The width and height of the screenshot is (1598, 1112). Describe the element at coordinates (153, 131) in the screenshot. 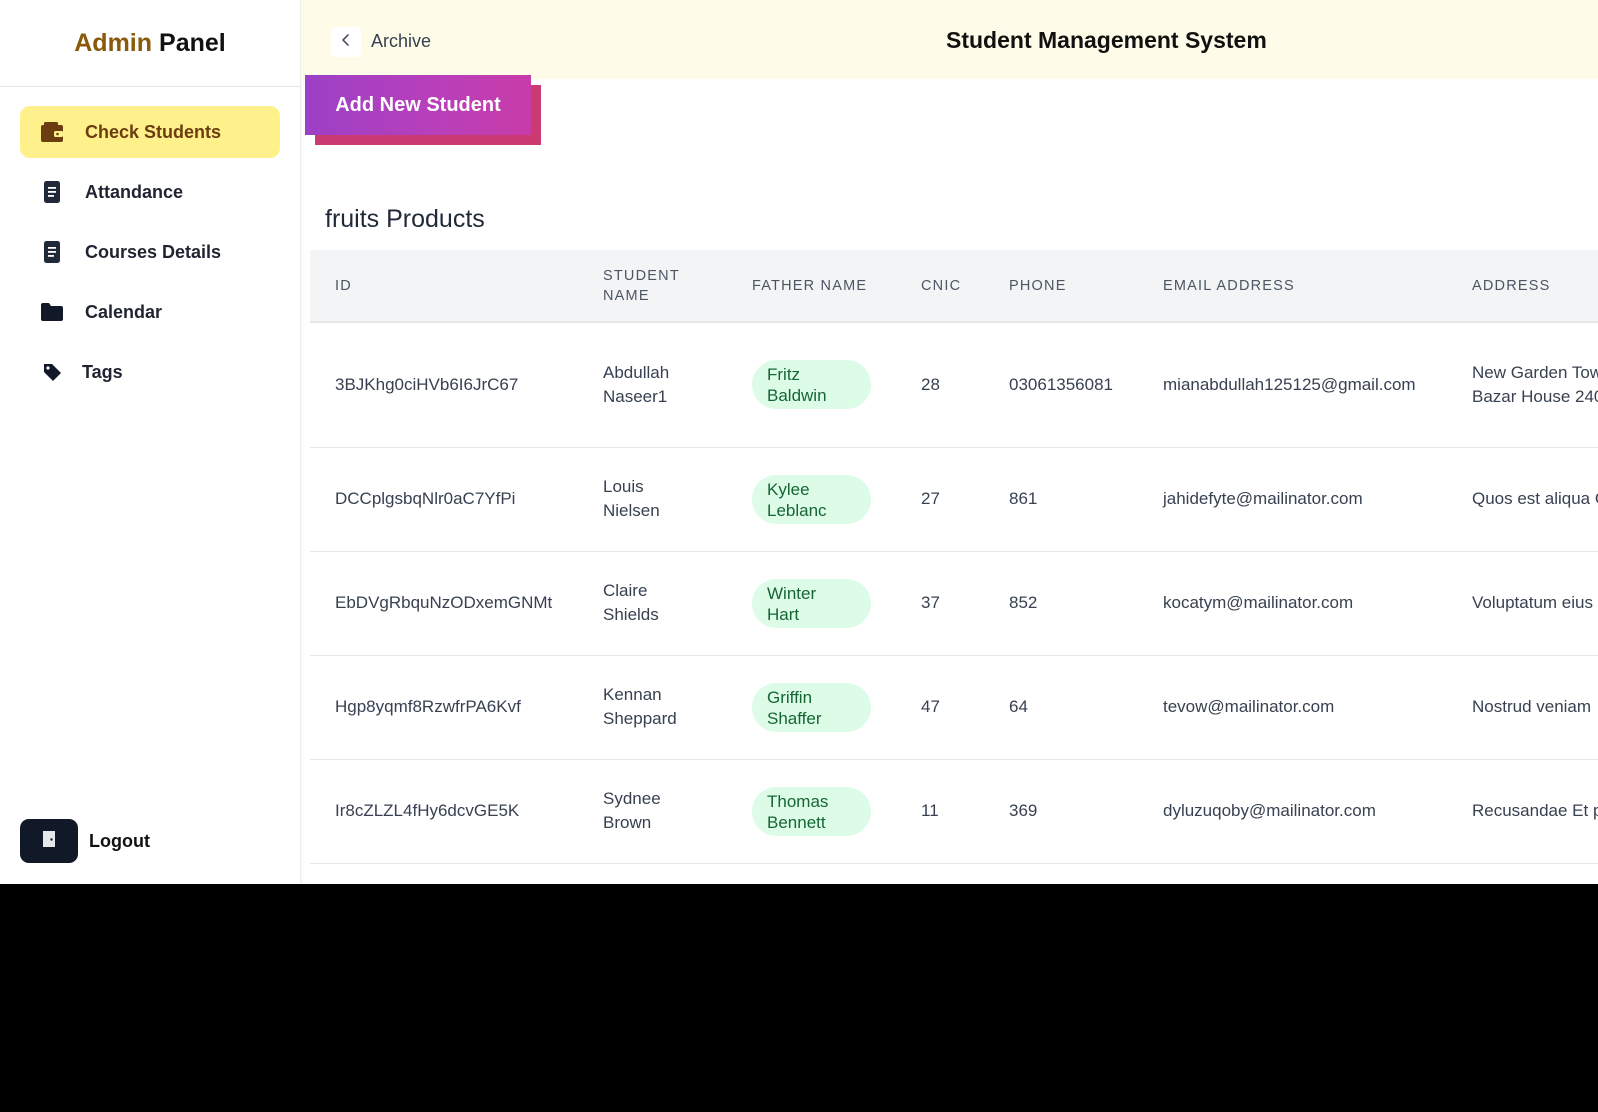

I see `sidebar-item-label: Check Students` at that location.